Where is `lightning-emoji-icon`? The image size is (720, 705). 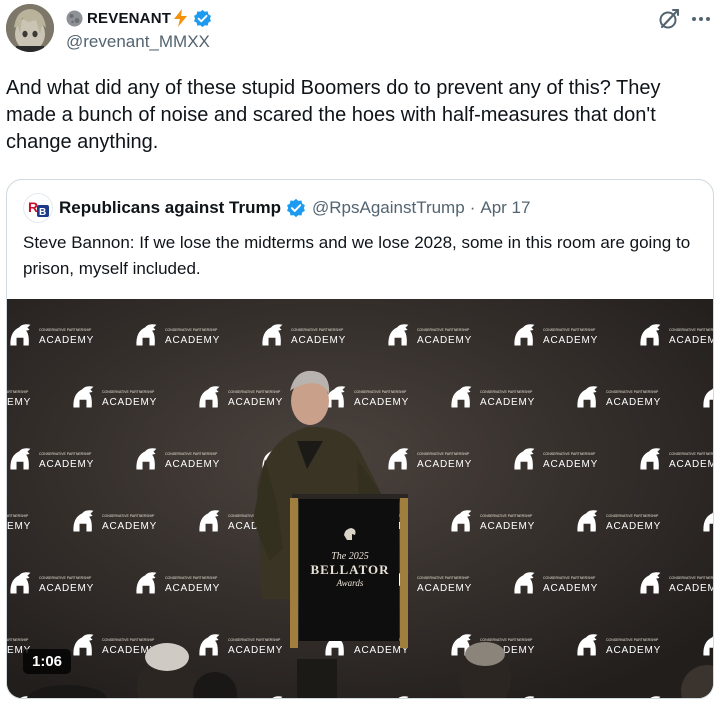 lightning-emoji-icon is located at coordinates (181, 18).